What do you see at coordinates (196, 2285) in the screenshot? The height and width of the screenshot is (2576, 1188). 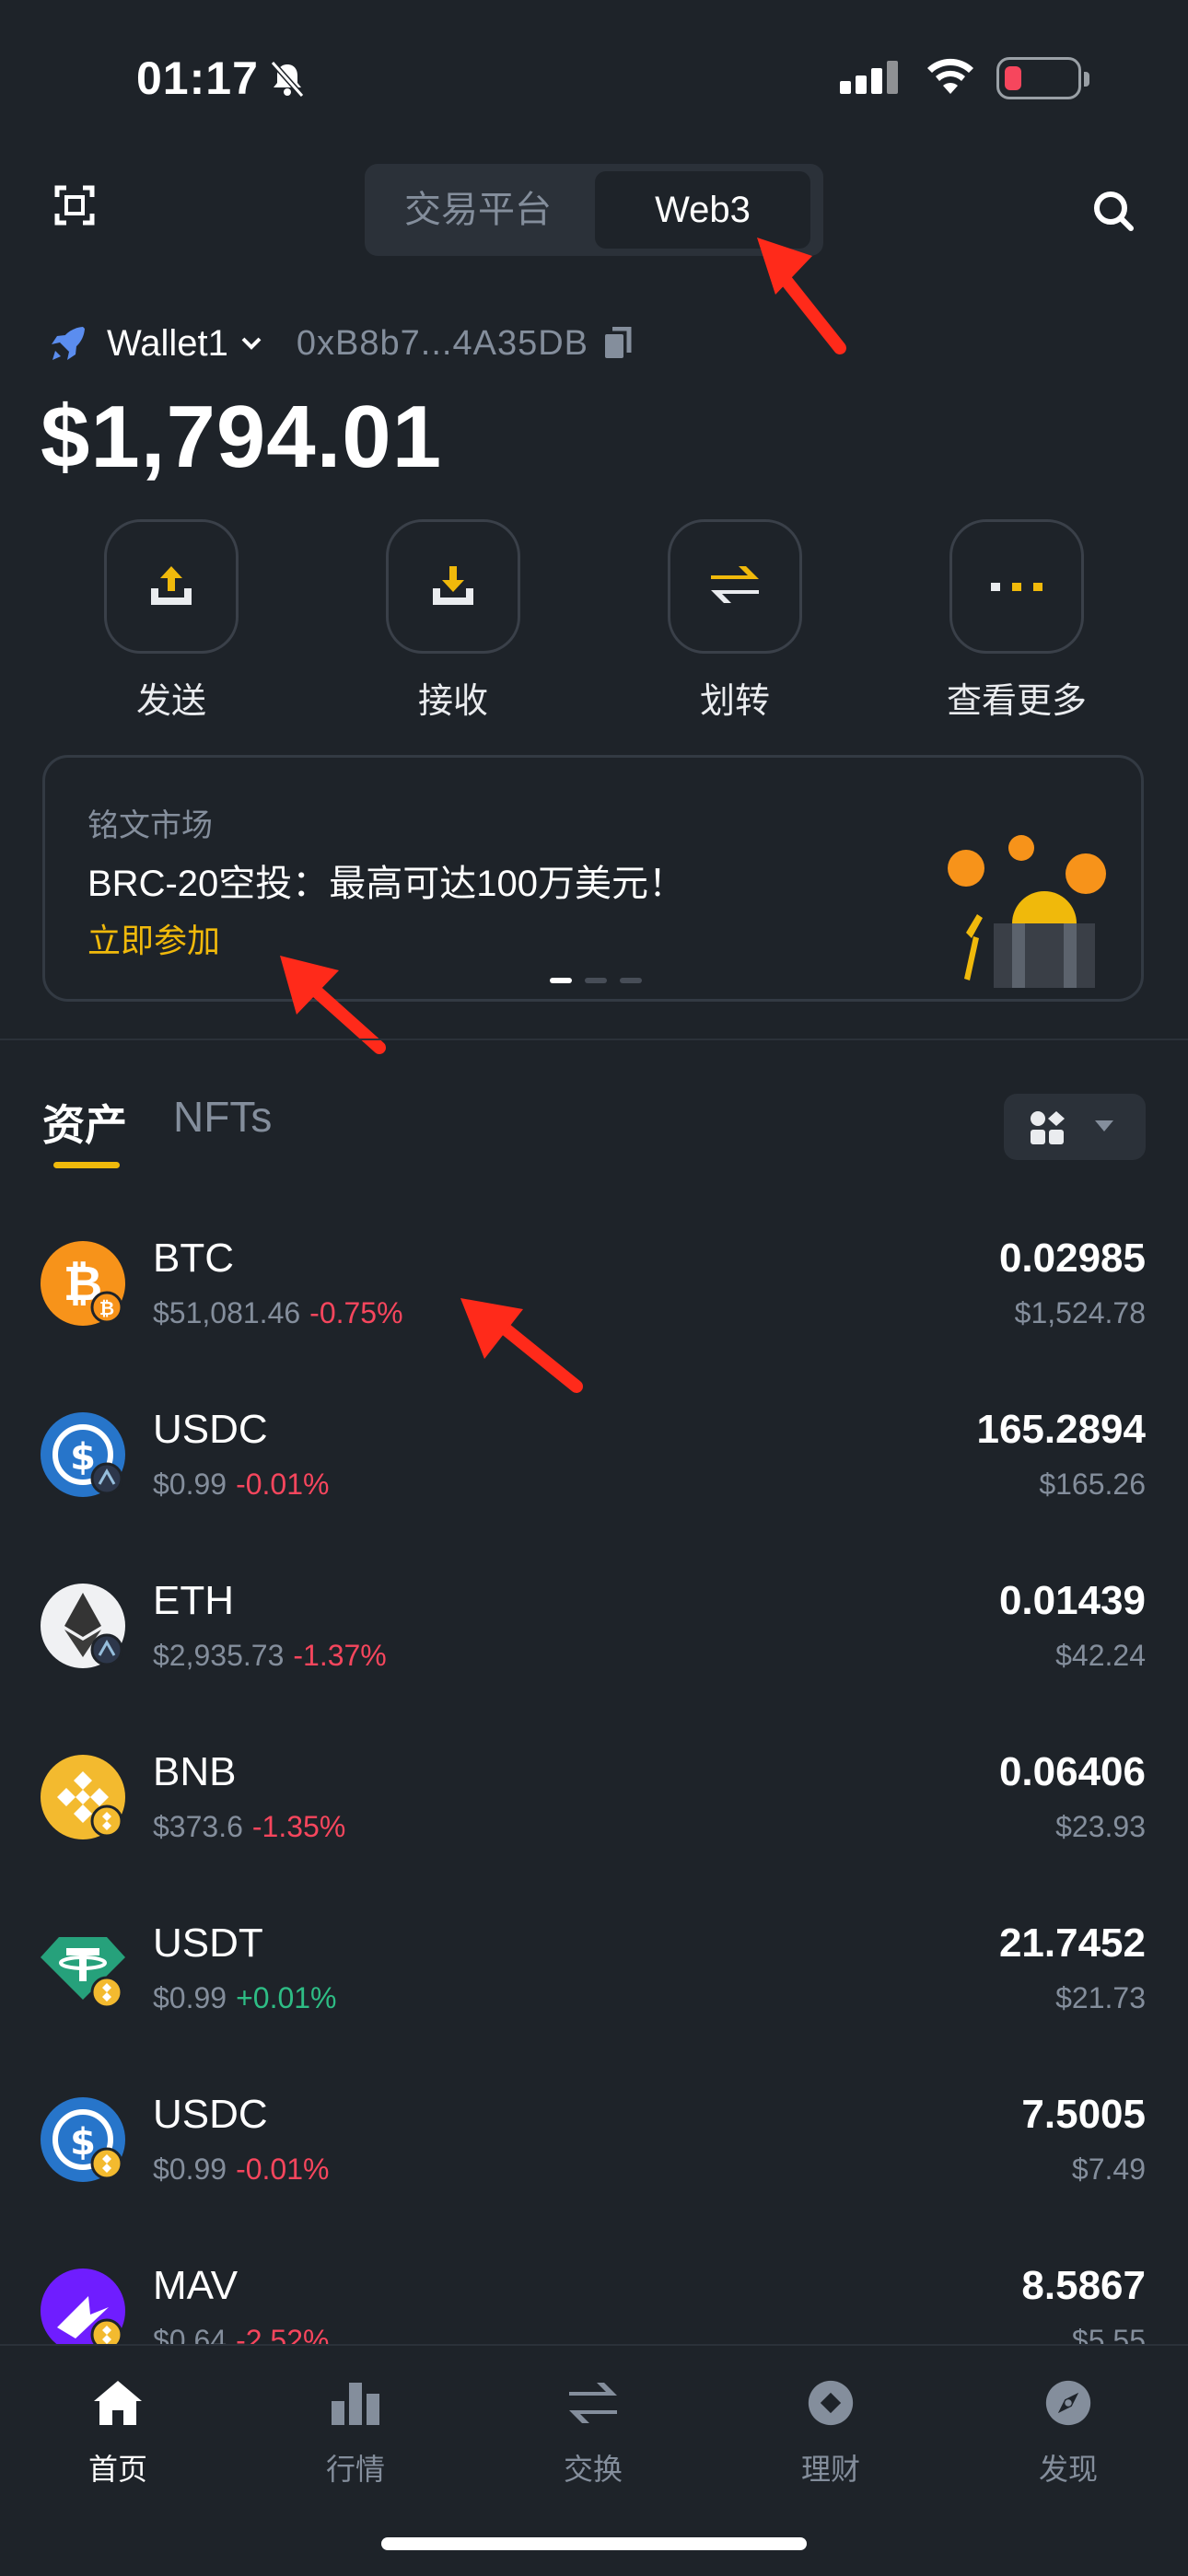 I see `asset-symbol: MAV` at bounding box center [196, 2285].